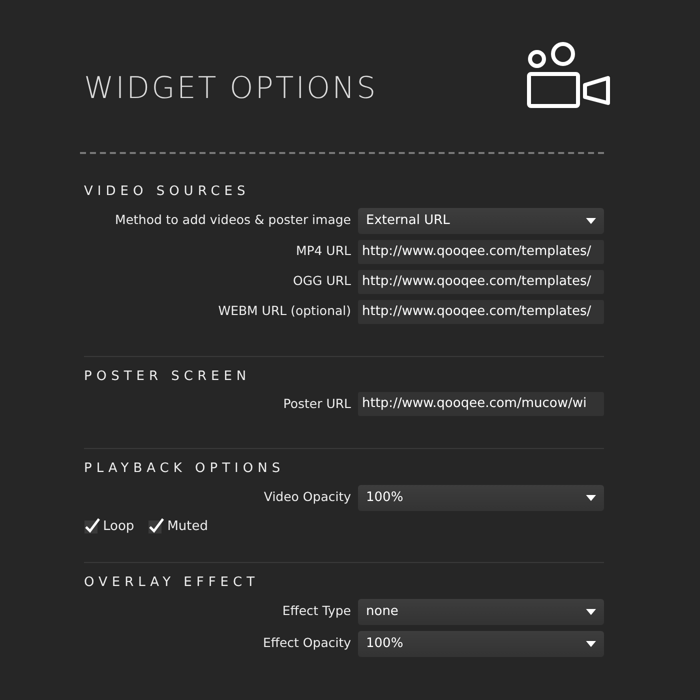 The image size is (700, 700). What do you see at coordinates (187, 527) in the screenshot?
I see `checkbox-label: Muted` at bounding box center [187, 527].